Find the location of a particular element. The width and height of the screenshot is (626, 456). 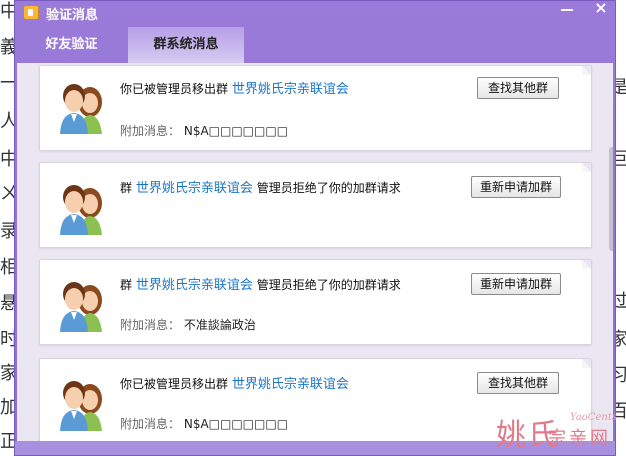

scrollbar-thumb is located at coordinates (611, 199).